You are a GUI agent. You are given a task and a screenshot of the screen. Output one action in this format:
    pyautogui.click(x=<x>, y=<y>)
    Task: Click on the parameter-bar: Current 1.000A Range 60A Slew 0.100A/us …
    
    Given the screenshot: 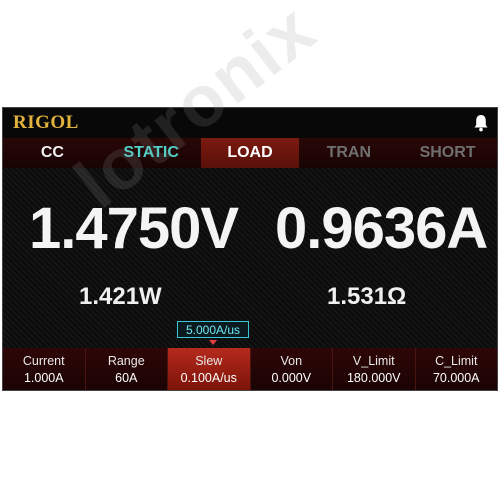 What is the action you would take?
    pyautogui.click(x=250, y=369)
    